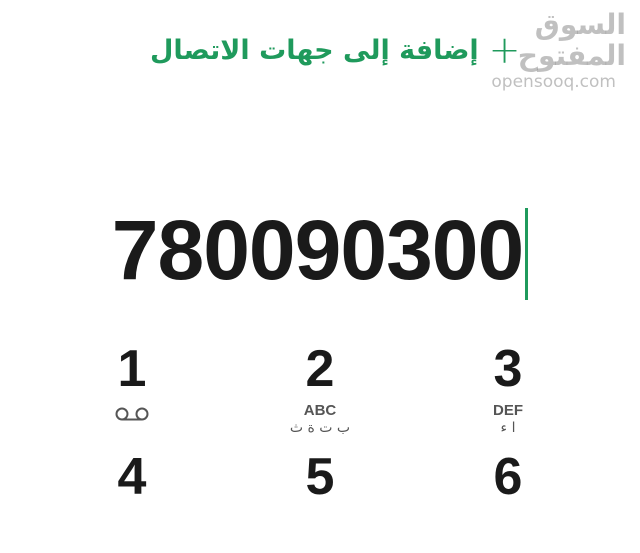 The image size is (640, 553). I want to click on key-2: 2 ABC ب ت ة ث, so click(320, 390).